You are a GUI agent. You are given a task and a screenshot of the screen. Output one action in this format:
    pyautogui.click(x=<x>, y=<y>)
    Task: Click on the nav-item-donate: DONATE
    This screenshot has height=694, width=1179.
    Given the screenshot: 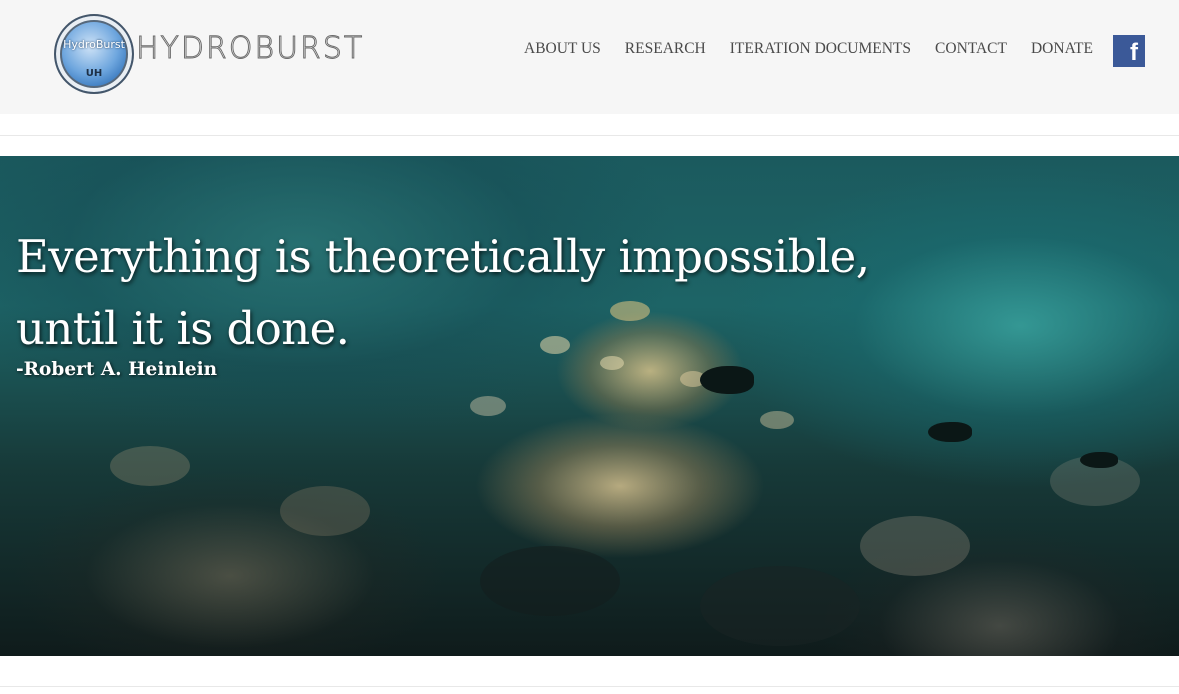 What is the action you would take?
    pyautogui.click(x=1062, y=49)
    